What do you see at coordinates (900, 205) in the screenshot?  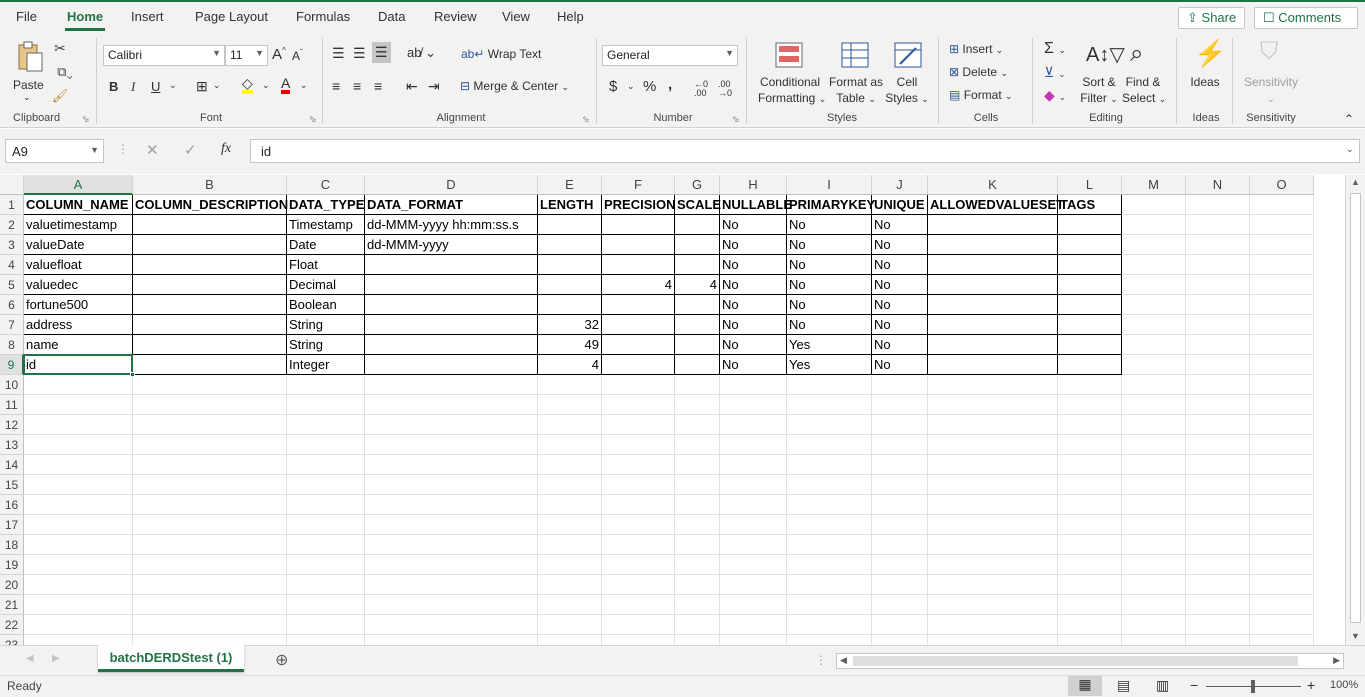 I see `header-cell: UNIQUE` at bounding box center [900, 205].